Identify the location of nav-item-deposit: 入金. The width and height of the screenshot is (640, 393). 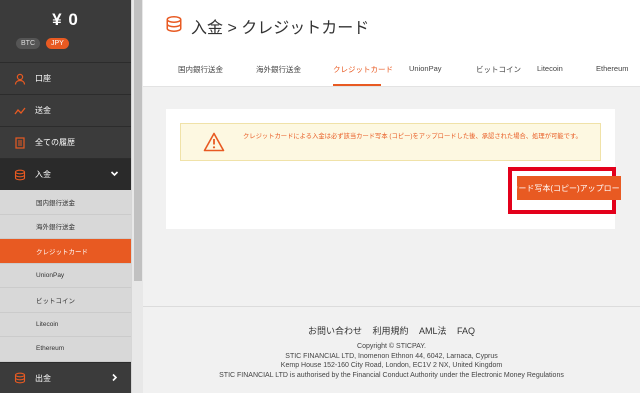
(65, 174).